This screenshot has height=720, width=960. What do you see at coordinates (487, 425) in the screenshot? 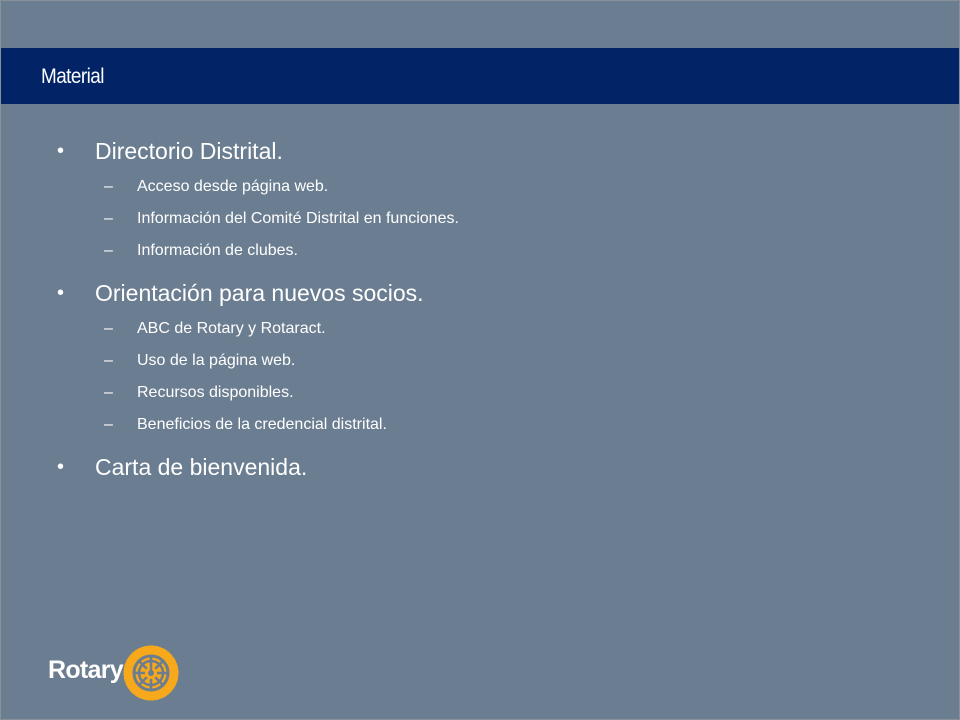
I see `sub-item: – Beneficios de la credencial distrital.` at bounding box center [487, 425].